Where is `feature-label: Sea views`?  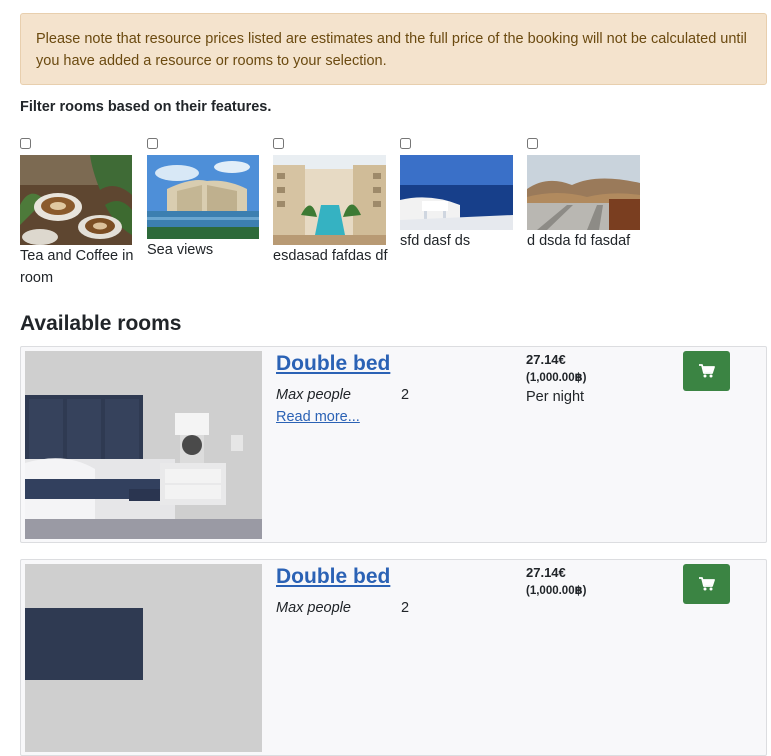
feature-label: Sea views is located at coordinates (180, 250).